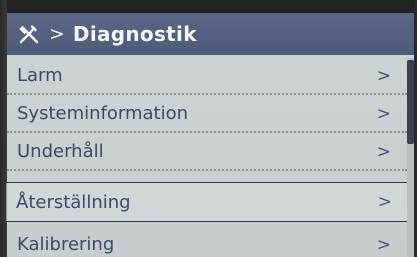 Image resolution: width=417 pixels, height=257 pixels. I want to click on wrench-screwdriver-icon, so click(29, 34).